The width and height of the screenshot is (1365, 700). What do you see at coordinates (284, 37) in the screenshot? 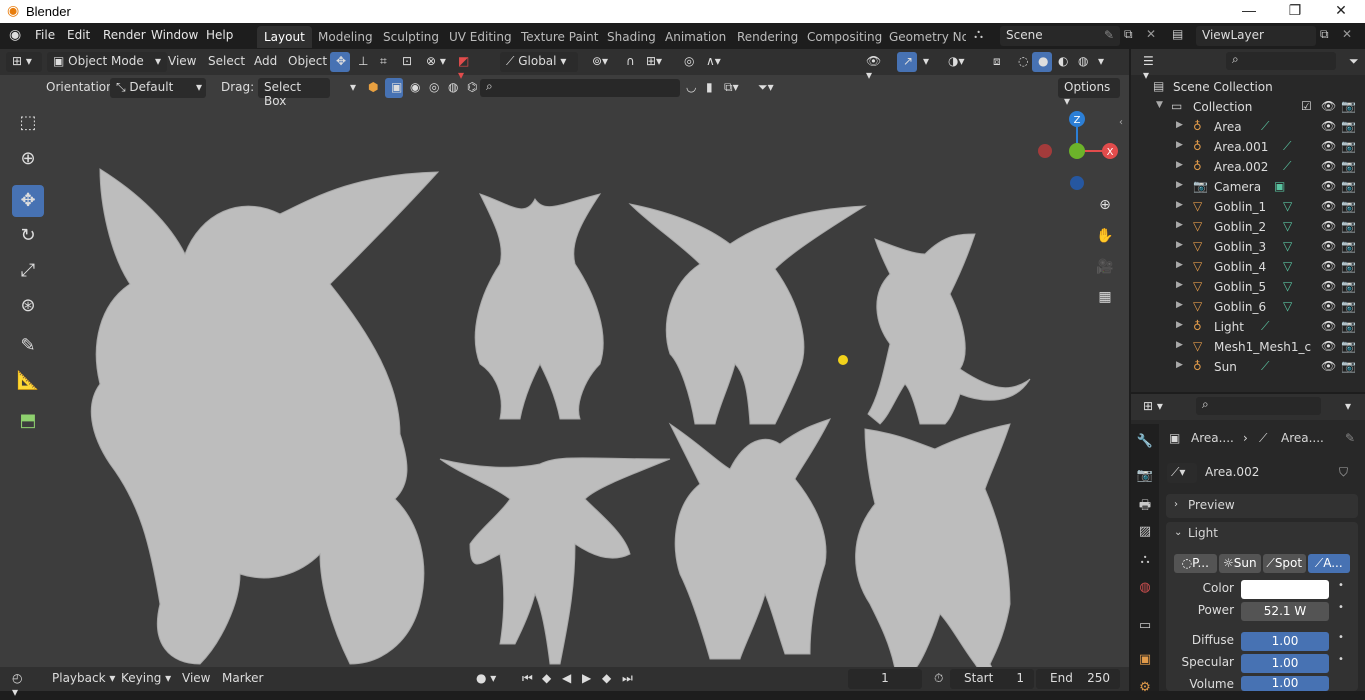
I see `tab-layout: Layout` at bounding box center [284, 37].